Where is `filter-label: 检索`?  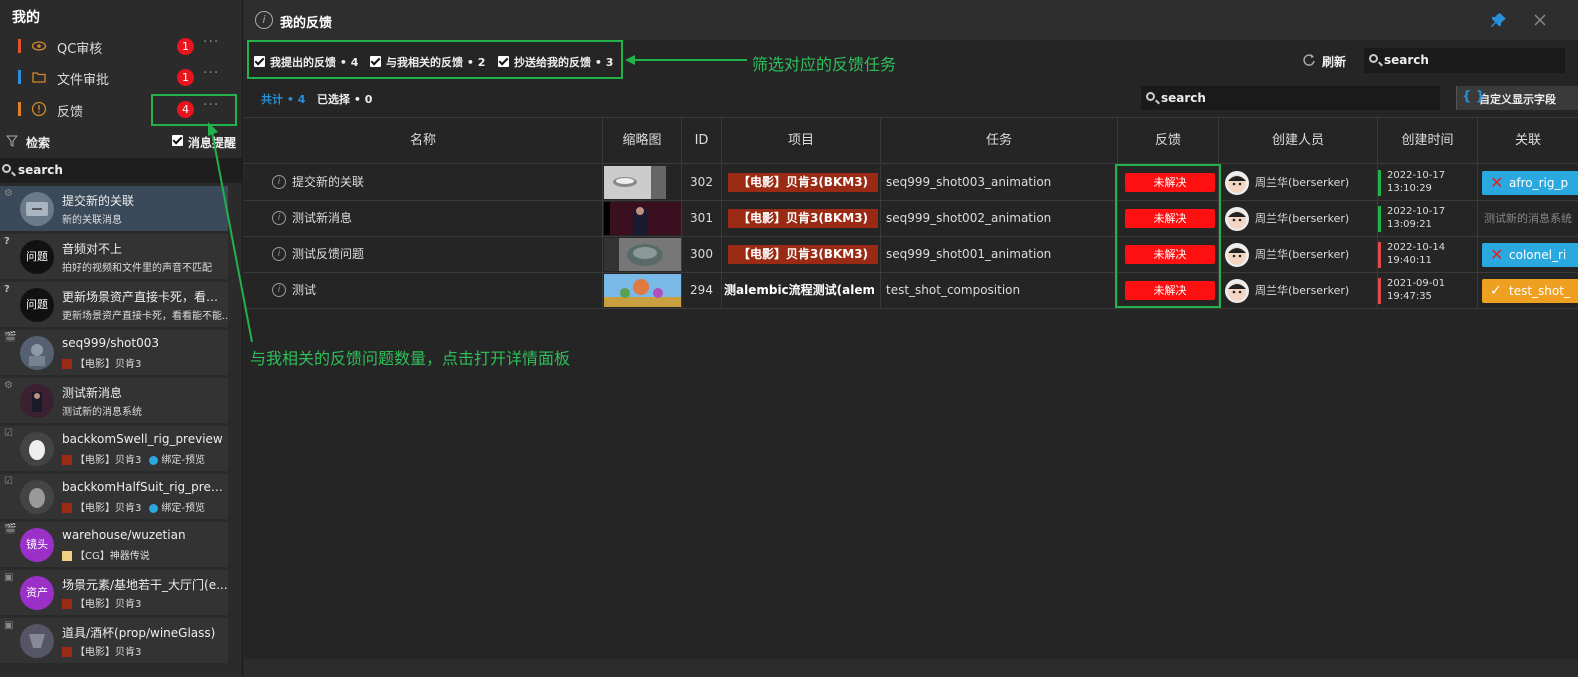
filter-label: 检索 is located at coordinates (38, 142).